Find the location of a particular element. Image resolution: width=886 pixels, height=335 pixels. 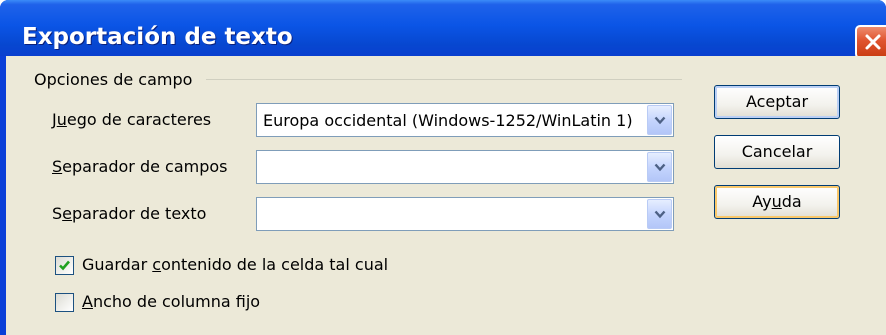

window-title: Exportación de texto is located at coordinates (157, 37).